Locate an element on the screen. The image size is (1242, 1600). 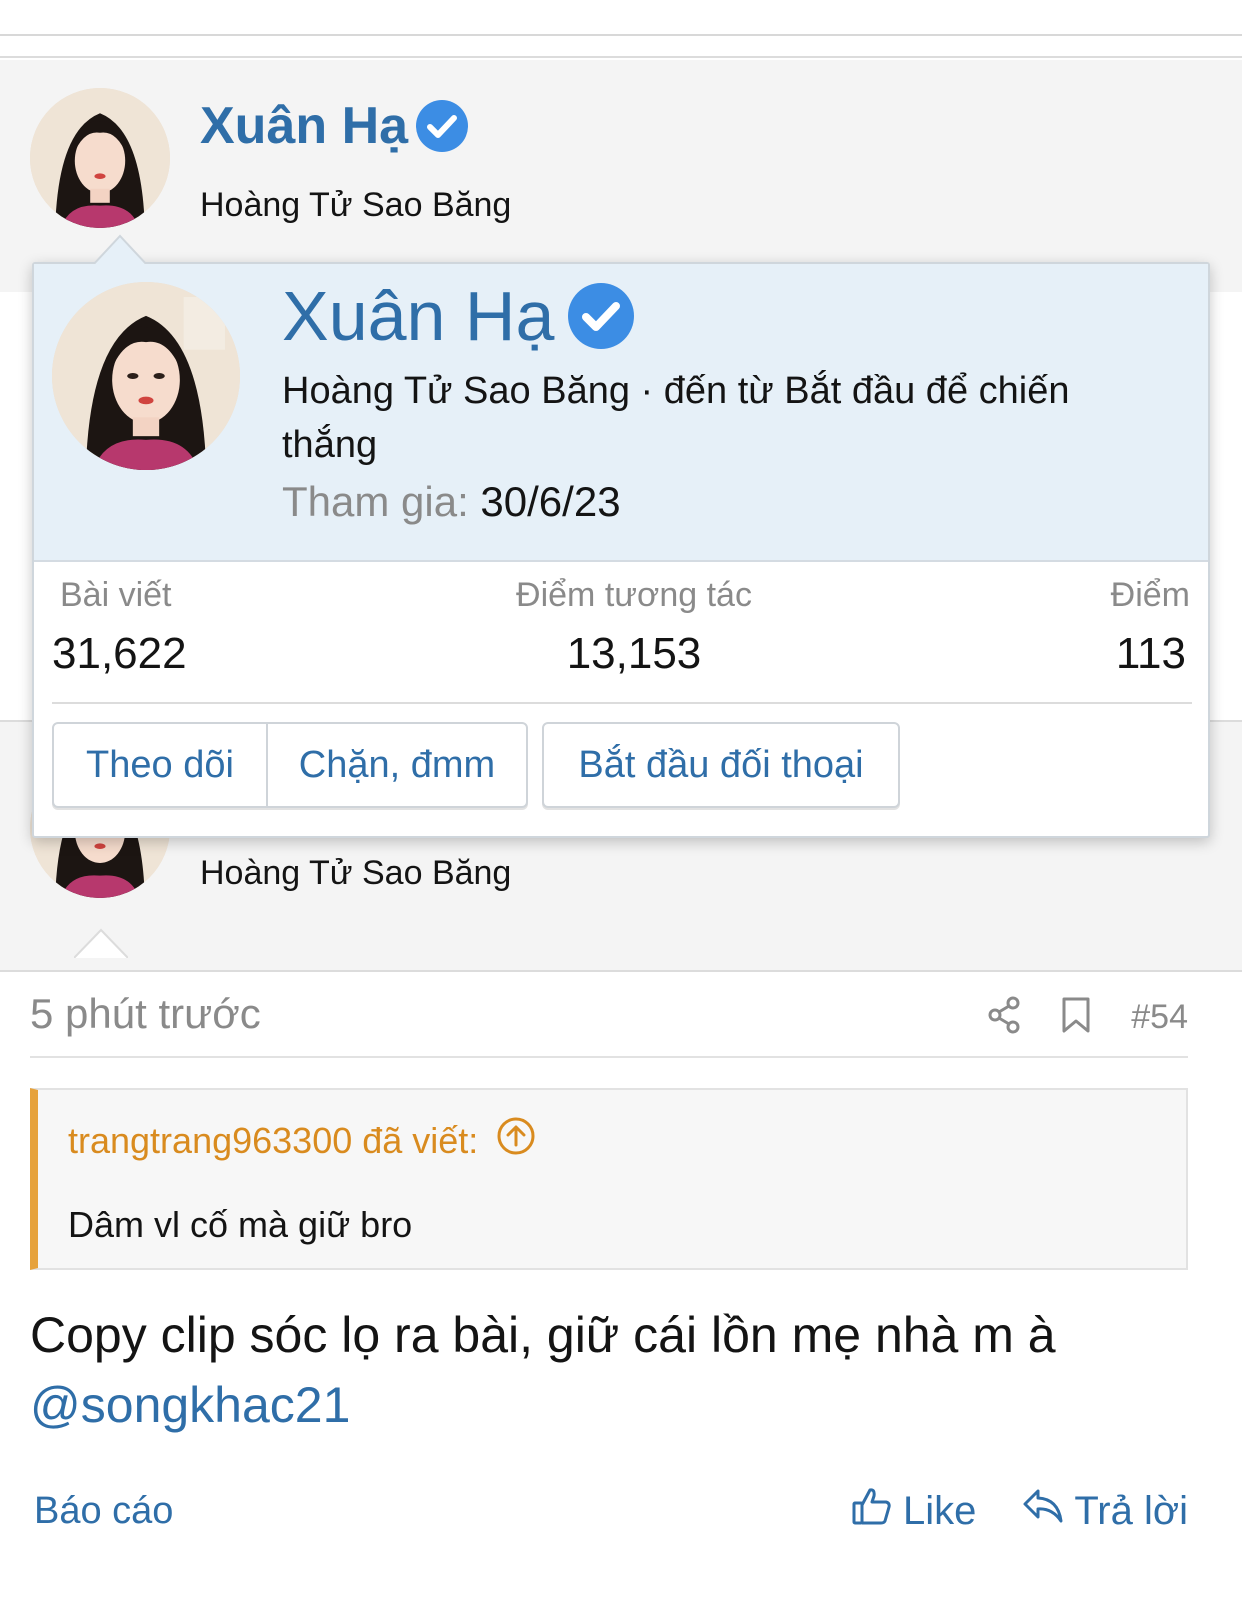
popup-user-name-text: Xuân Hạ is located at coordinates (418, 316).